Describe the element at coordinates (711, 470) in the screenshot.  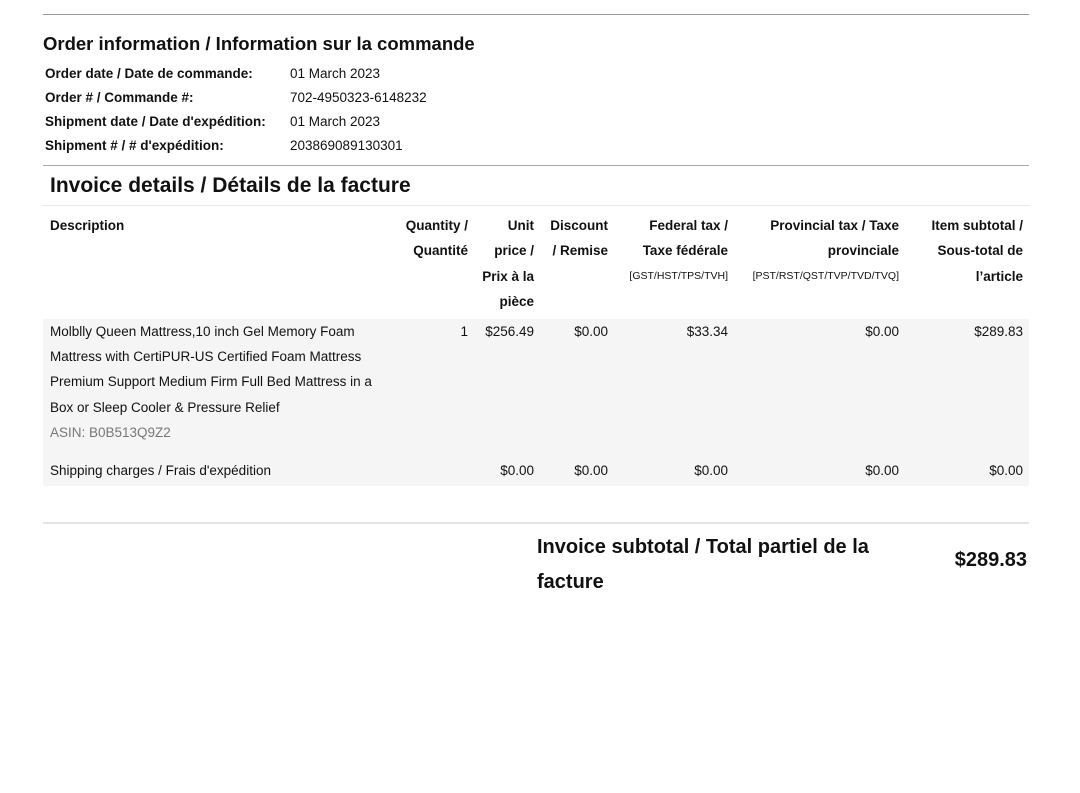
I see `shipping-federal-tax: $0.00` at that location.